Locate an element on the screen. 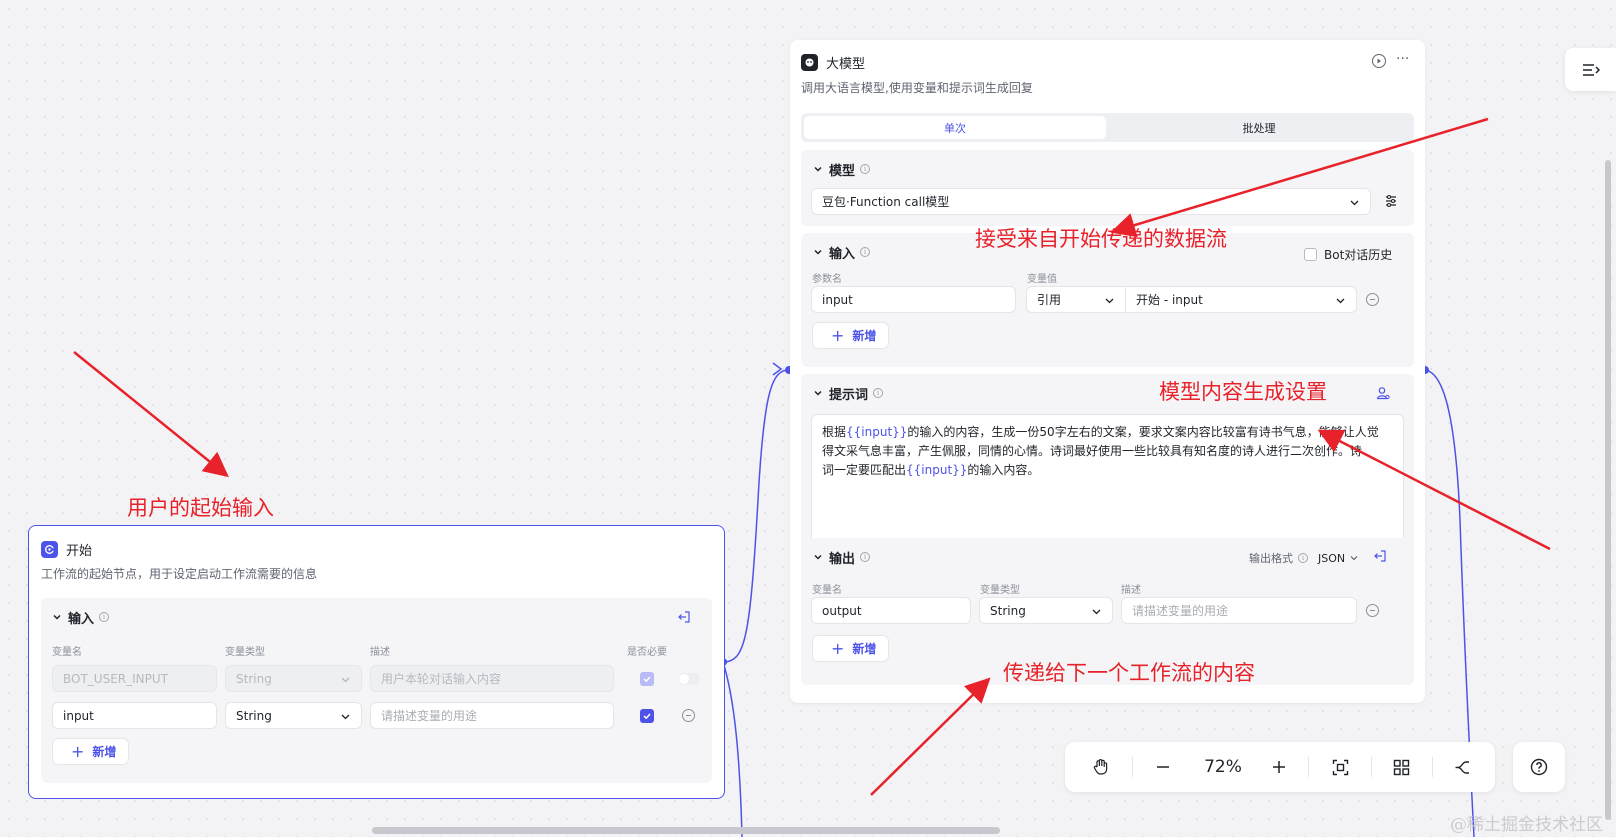  model-section-title: 模型 is located at coordinates (842, 171).